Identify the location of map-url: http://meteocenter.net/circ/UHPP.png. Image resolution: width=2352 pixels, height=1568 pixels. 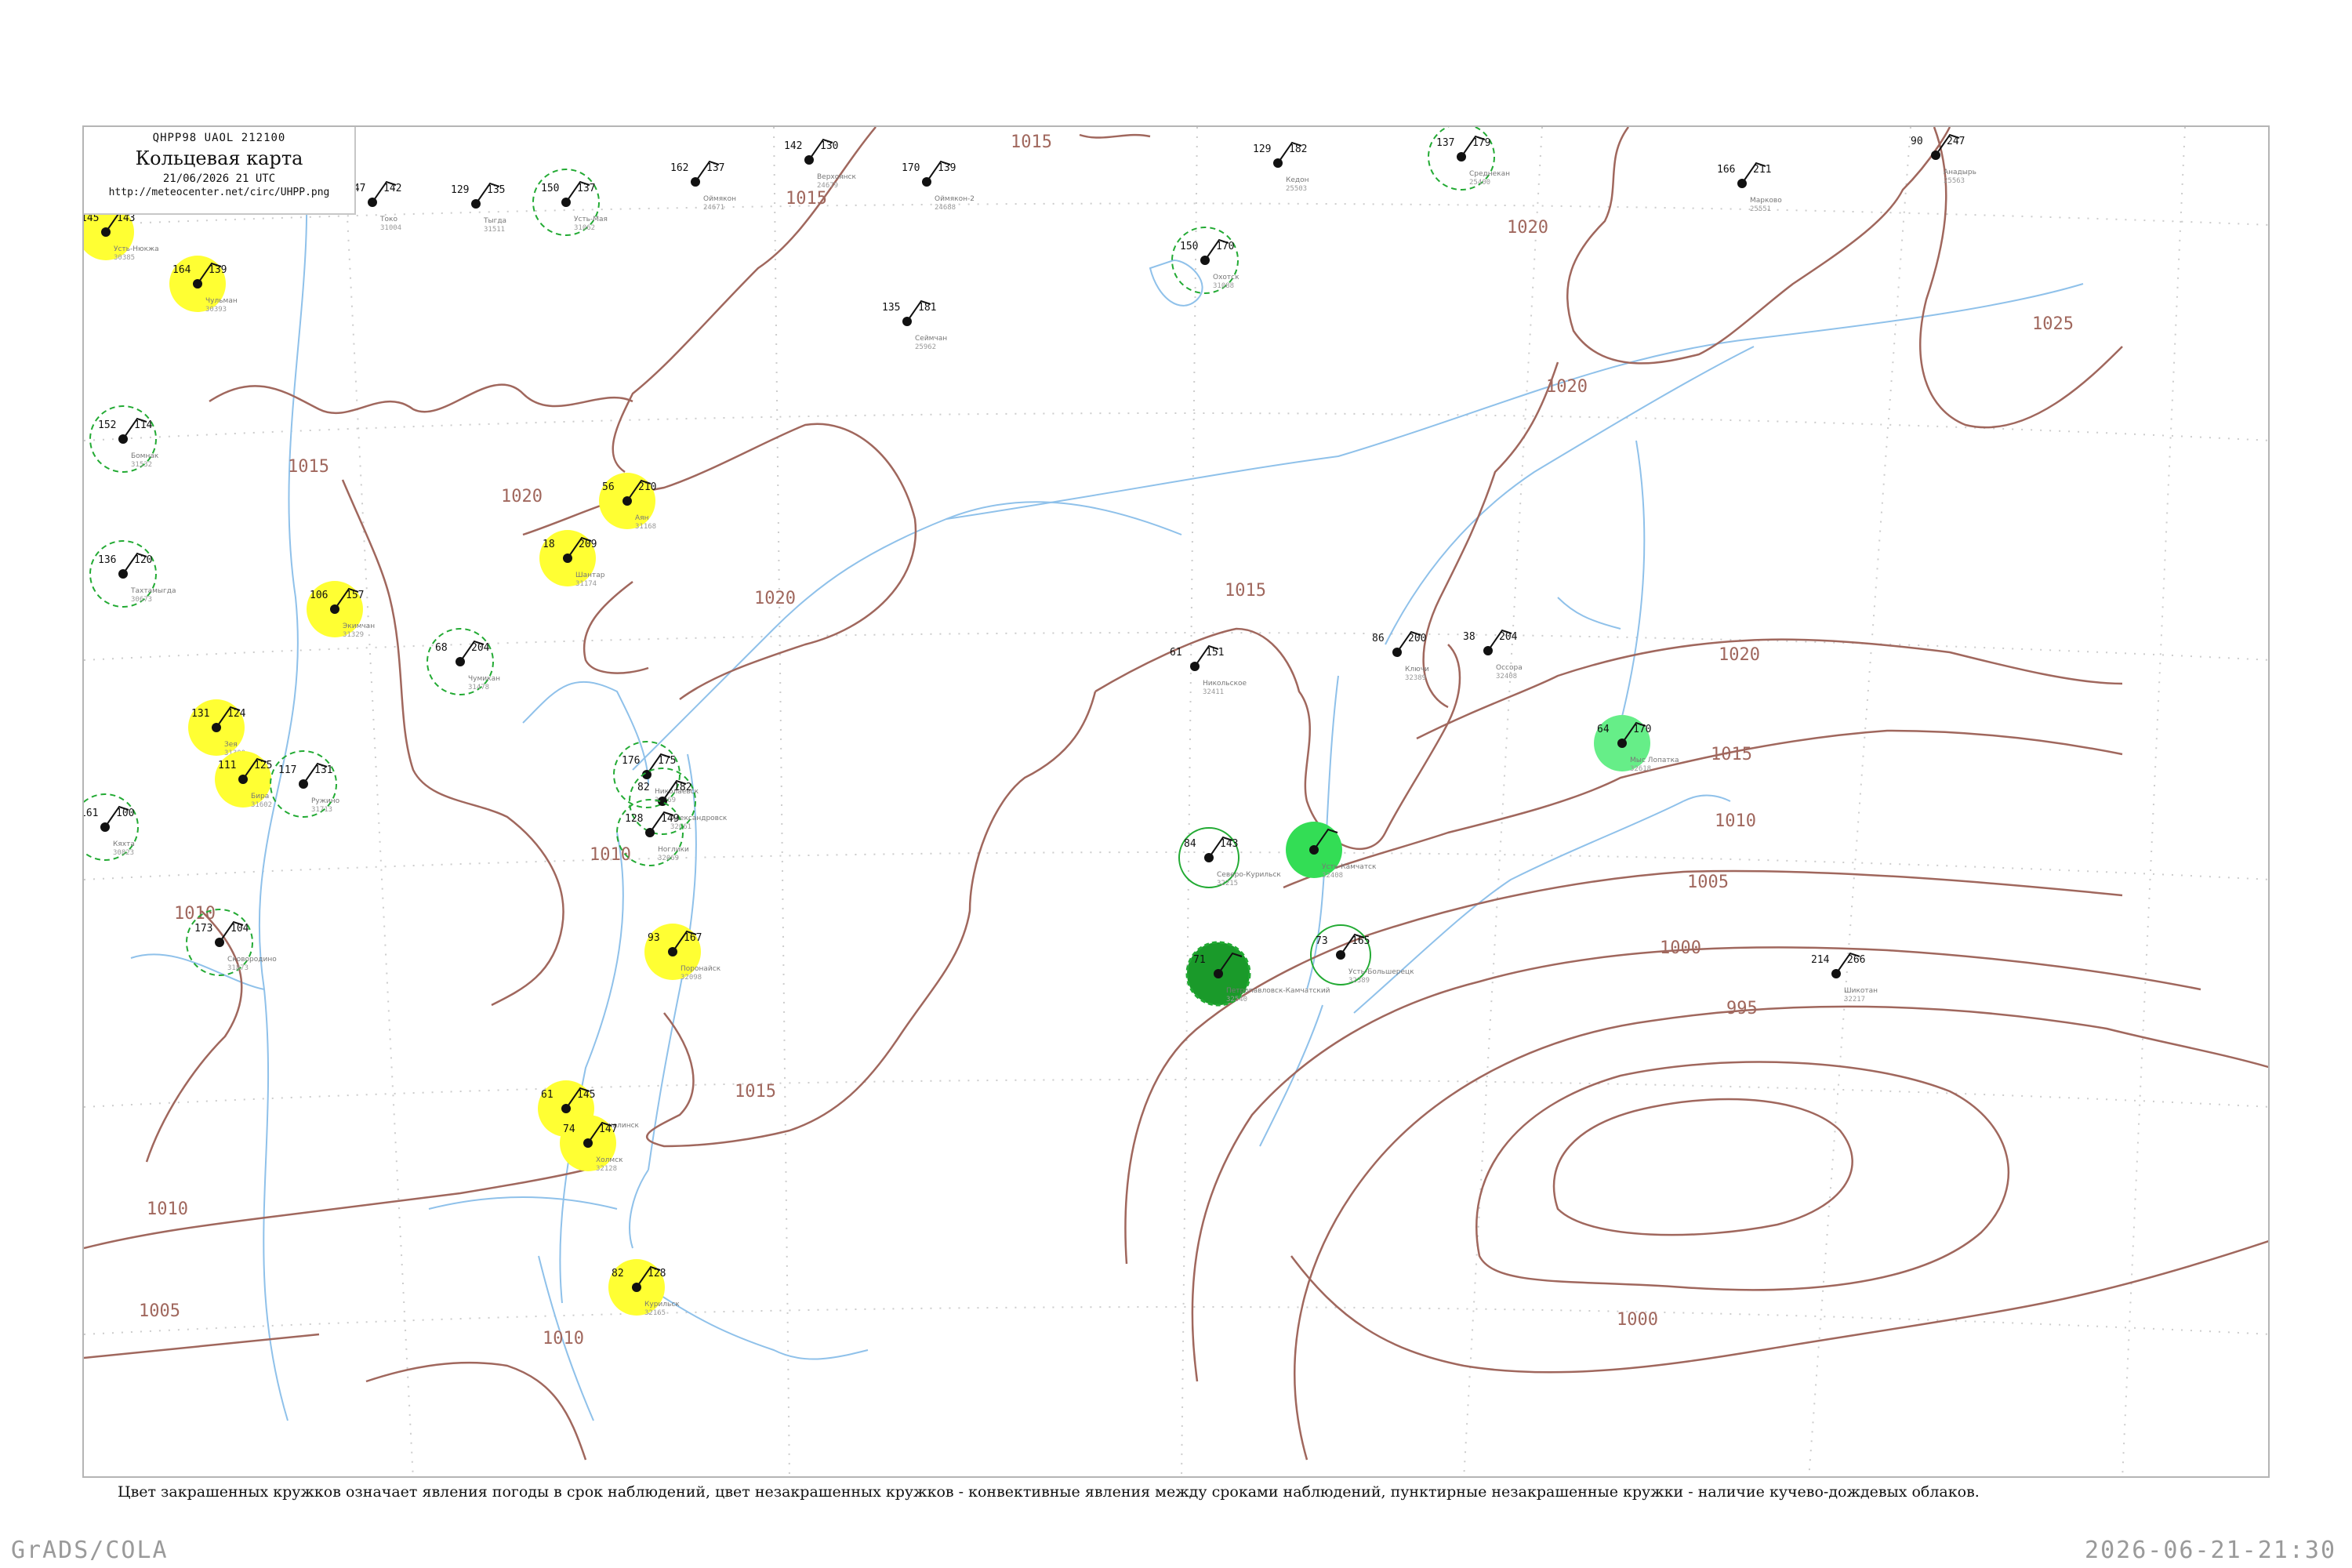
(219, 192).